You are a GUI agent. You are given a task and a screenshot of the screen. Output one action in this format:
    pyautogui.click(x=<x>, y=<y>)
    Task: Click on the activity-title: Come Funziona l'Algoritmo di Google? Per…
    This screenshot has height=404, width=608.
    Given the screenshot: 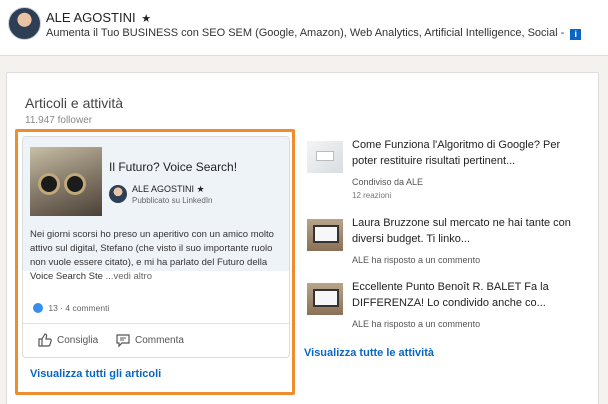 What is the action you would take?
    pyautogui.click(x=467, y=153)
    